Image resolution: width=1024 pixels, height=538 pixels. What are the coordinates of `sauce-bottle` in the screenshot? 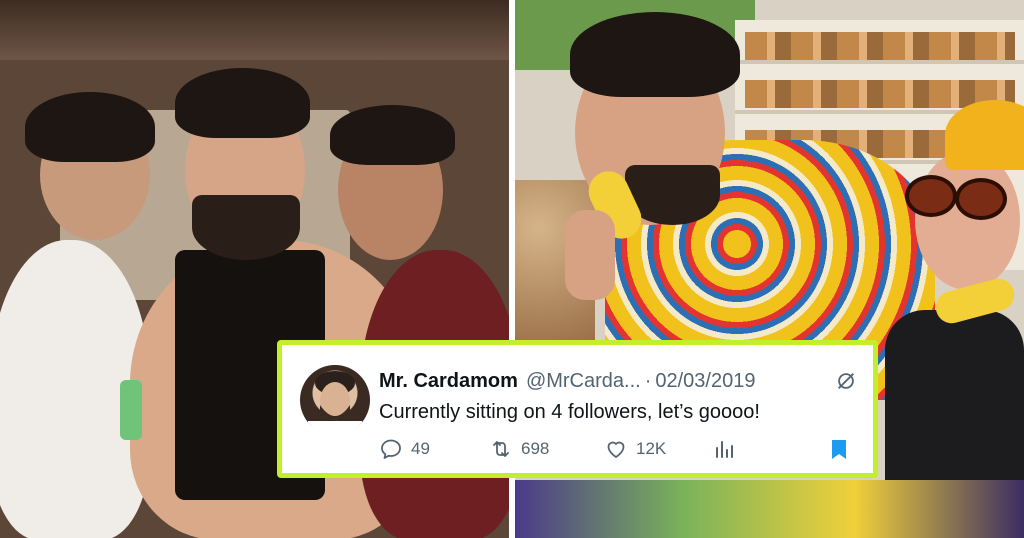 It's located at (131, 410).